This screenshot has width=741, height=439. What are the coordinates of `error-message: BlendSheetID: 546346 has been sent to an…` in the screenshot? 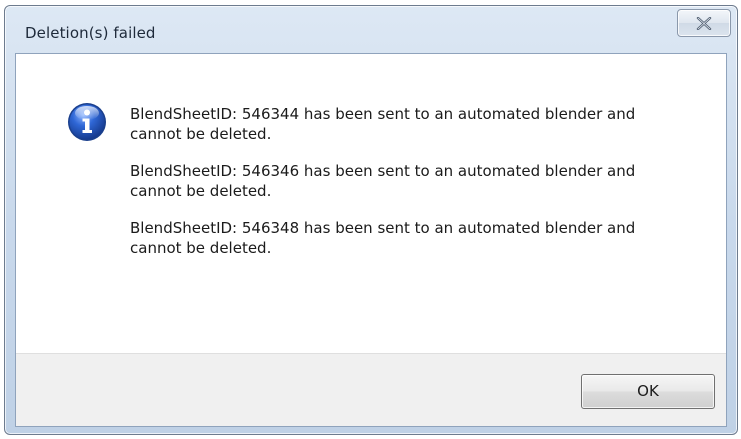 It's located at (383, 181).